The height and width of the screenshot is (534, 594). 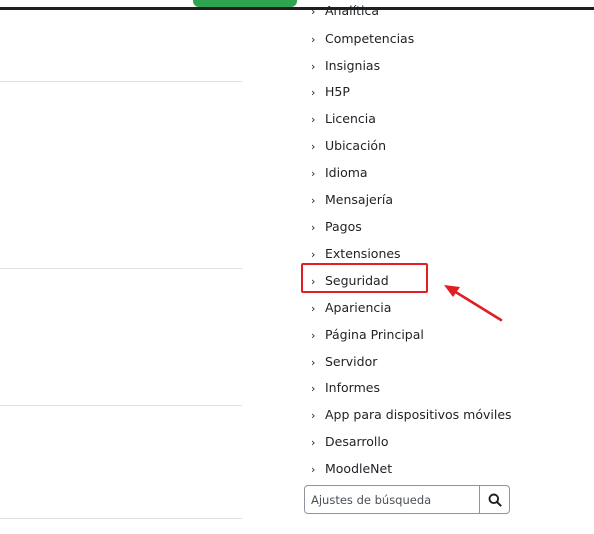 I want to click on tree-item-insignias: › Insignias, so click(x=345, y=66).